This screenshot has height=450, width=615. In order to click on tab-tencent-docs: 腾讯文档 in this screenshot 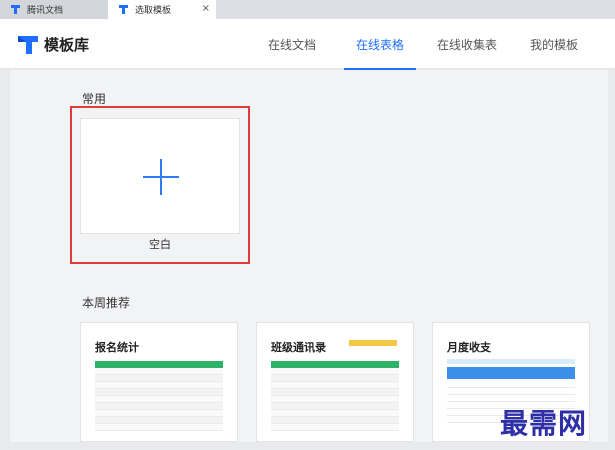, I will do `click(54, 9)`.